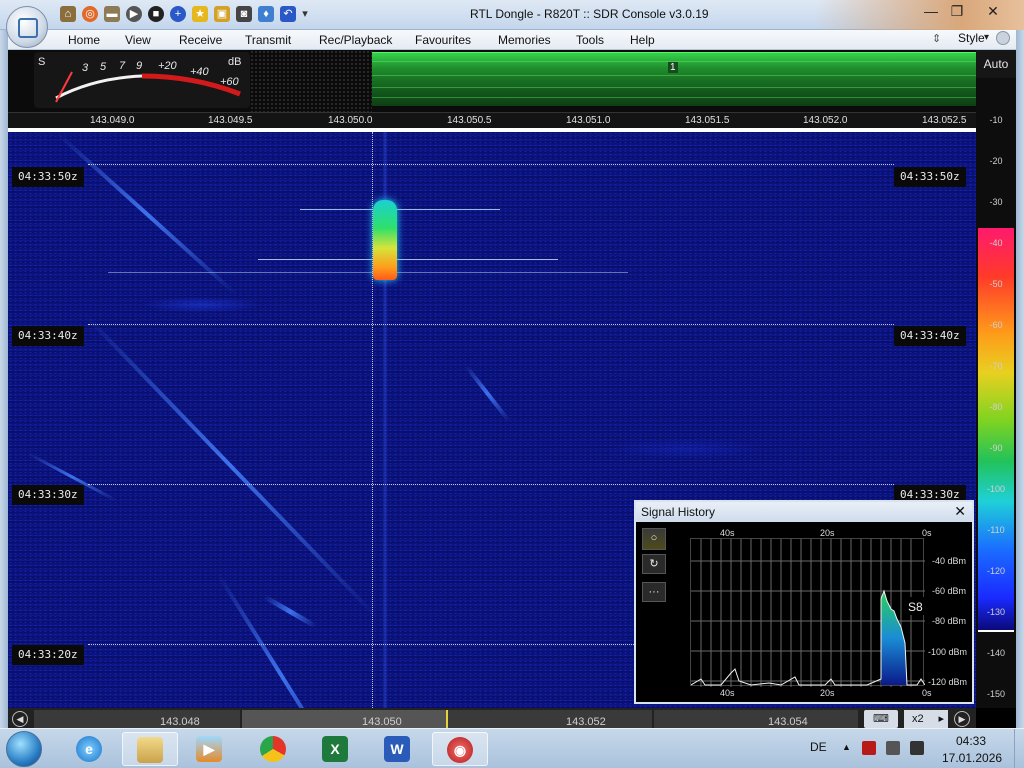  I want to click on spectrum-band-line, so click(674, 75).